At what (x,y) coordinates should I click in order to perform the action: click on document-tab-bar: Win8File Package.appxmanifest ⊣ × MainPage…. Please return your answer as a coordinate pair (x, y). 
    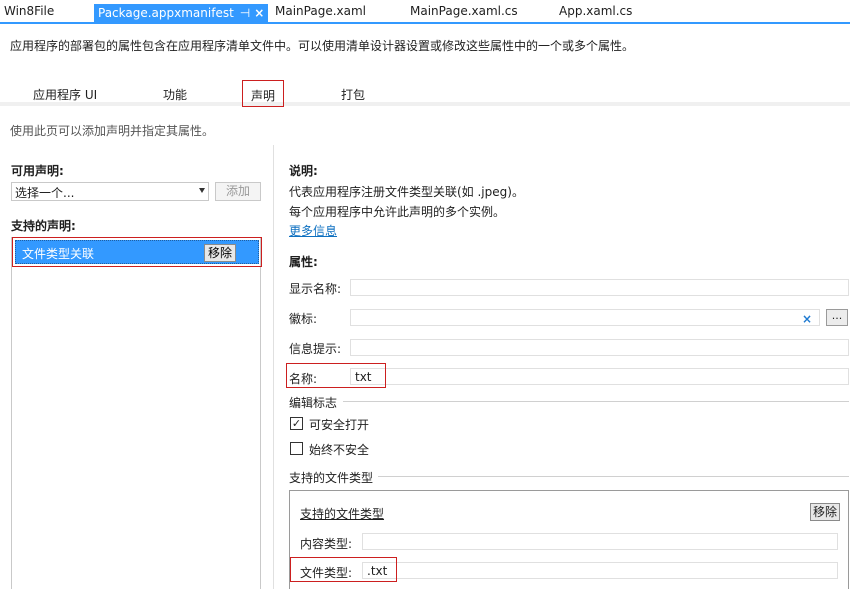
    Looking at the image, I should click on (425, 12).